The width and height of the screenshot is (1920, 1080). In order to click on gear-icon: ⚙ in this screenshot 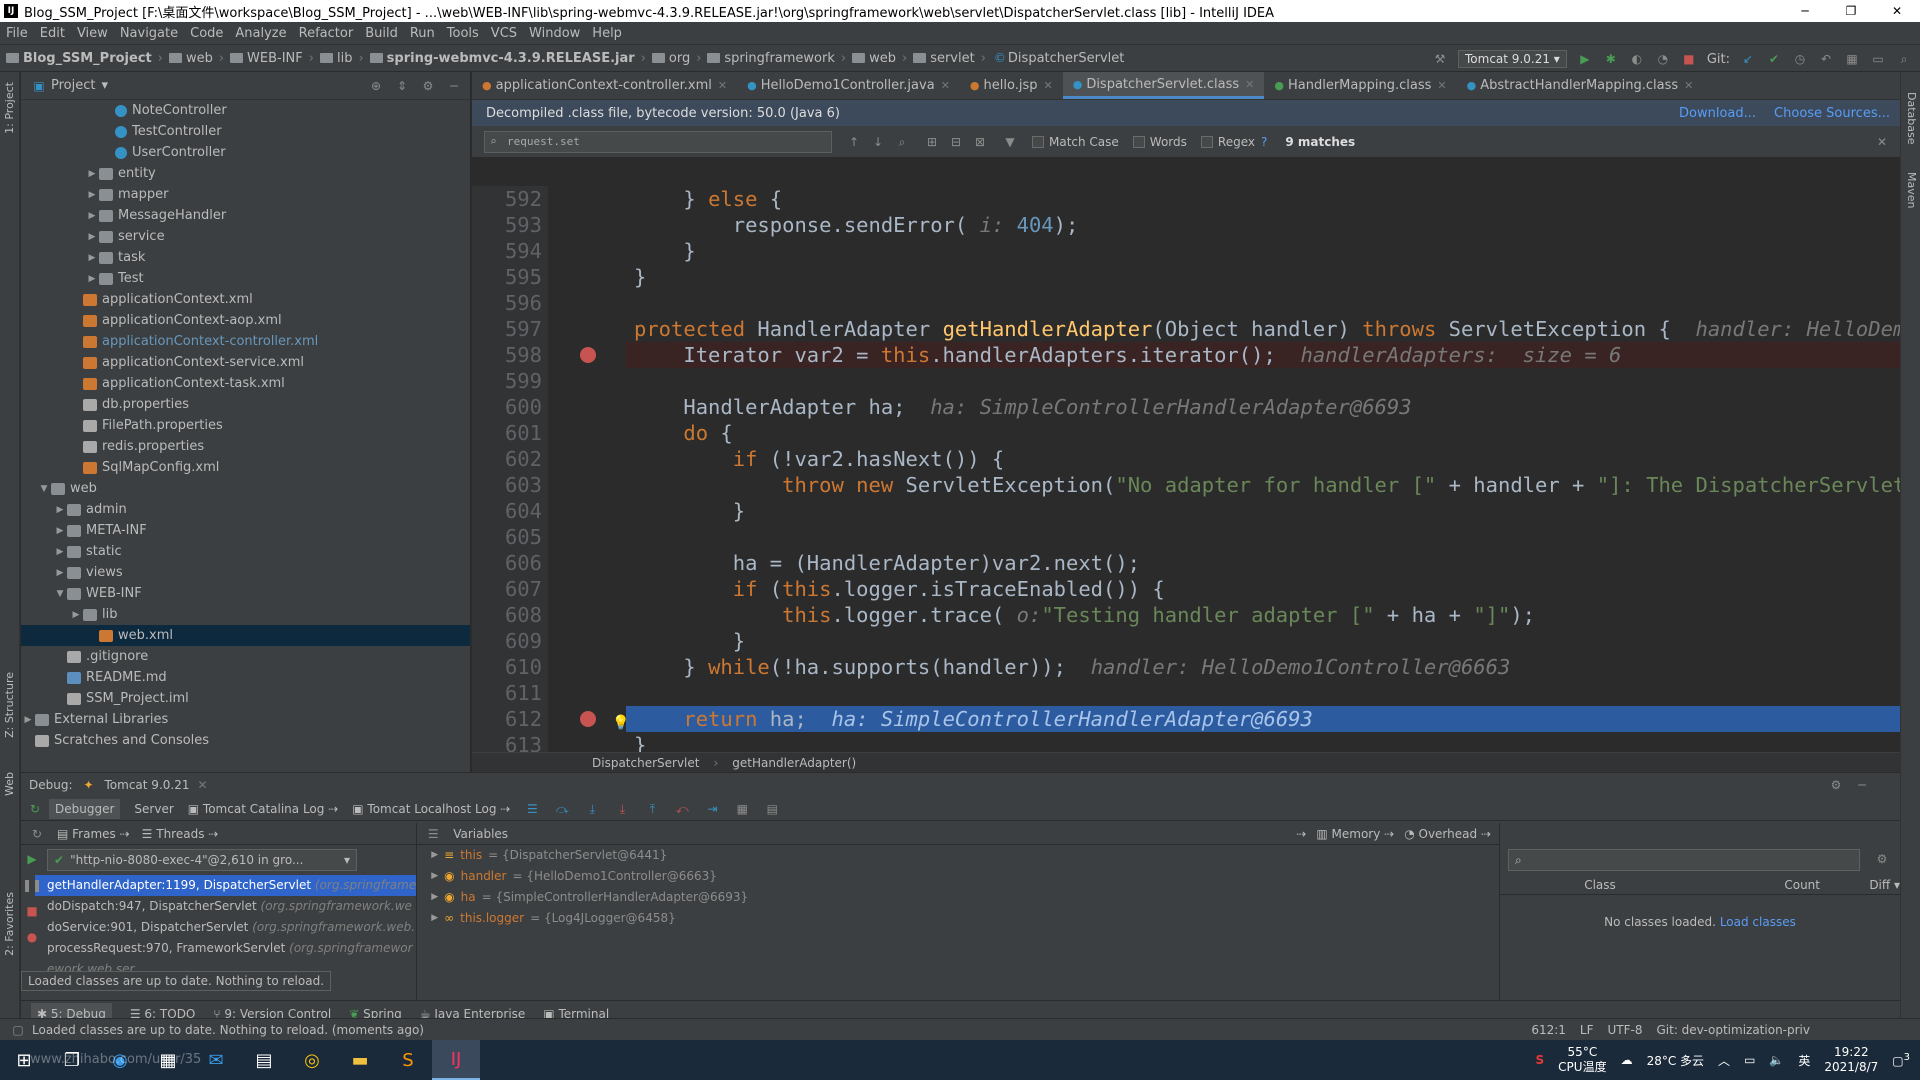, I will do `click(1882, 859)`.